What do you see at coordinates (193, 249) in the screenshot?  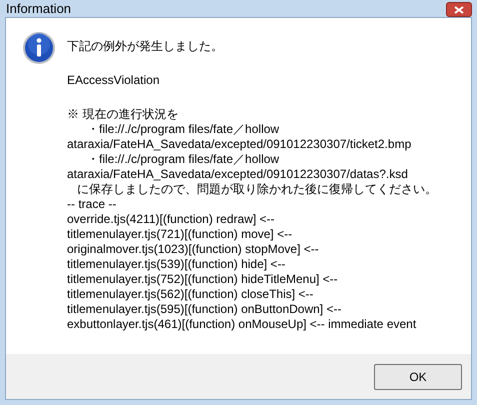 I see `message-line: originalmover.tjs(1023)[(function) stopMove] <--` at bounding box center [193, 249].